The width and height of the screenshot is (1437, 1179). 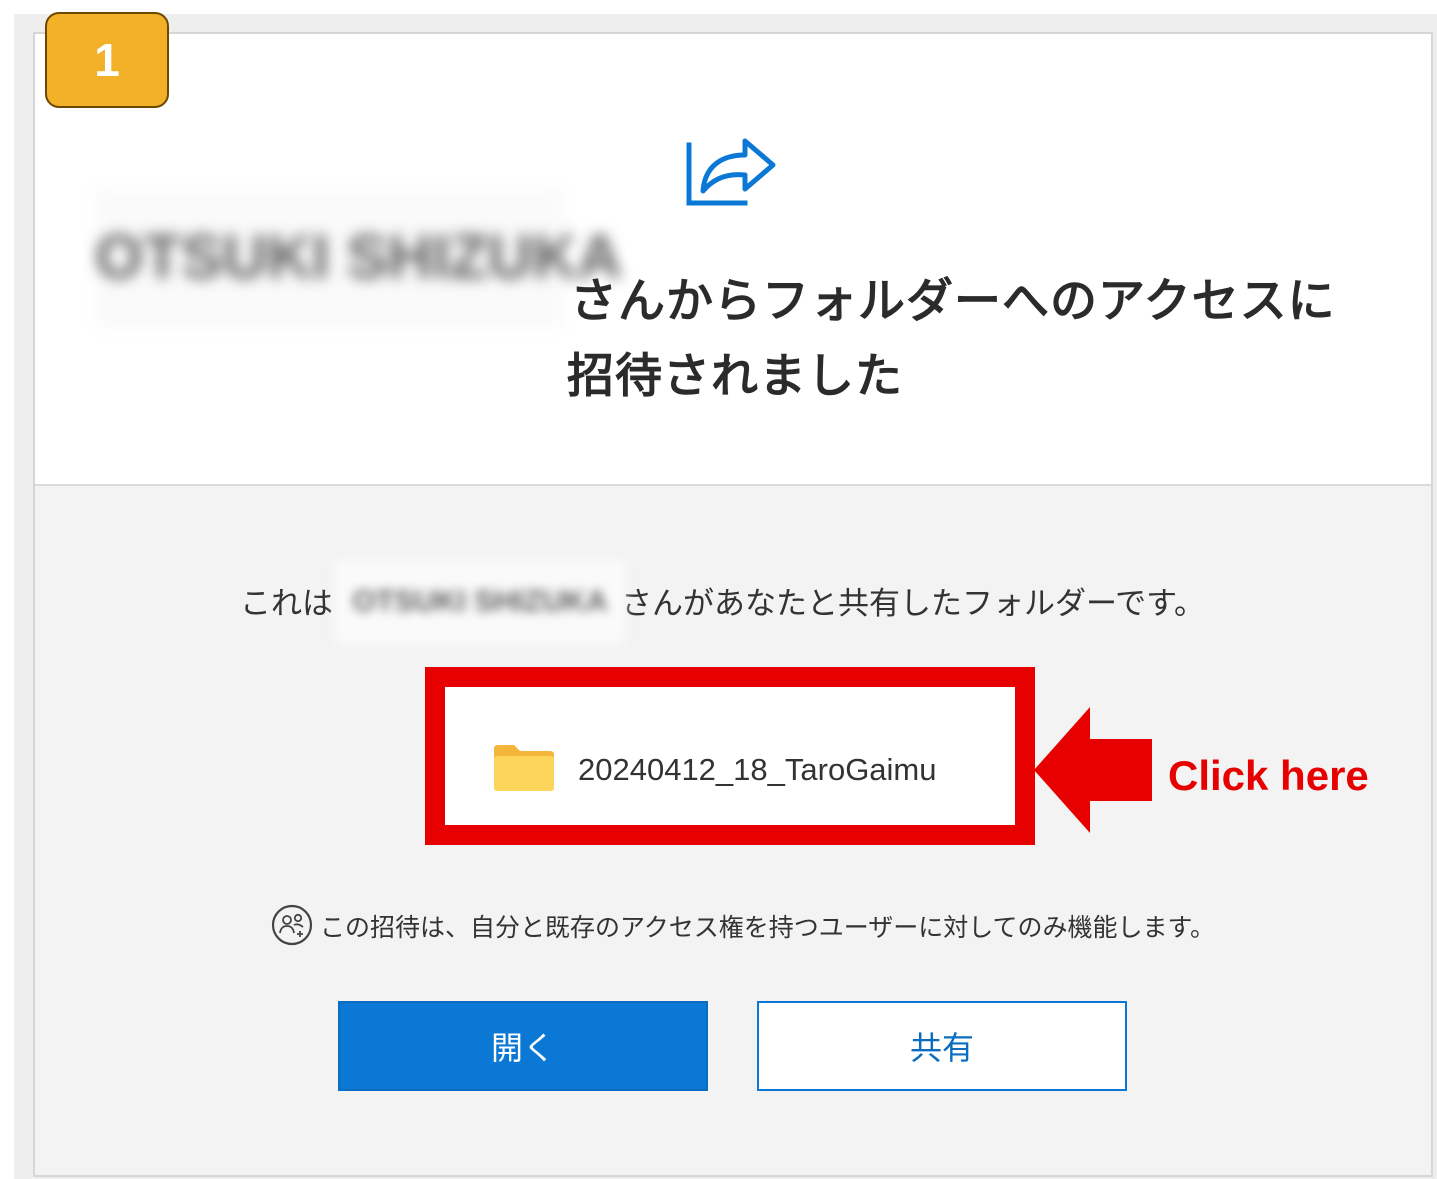 I want to click on open-button: 開く, so click(x=523, y=1046).